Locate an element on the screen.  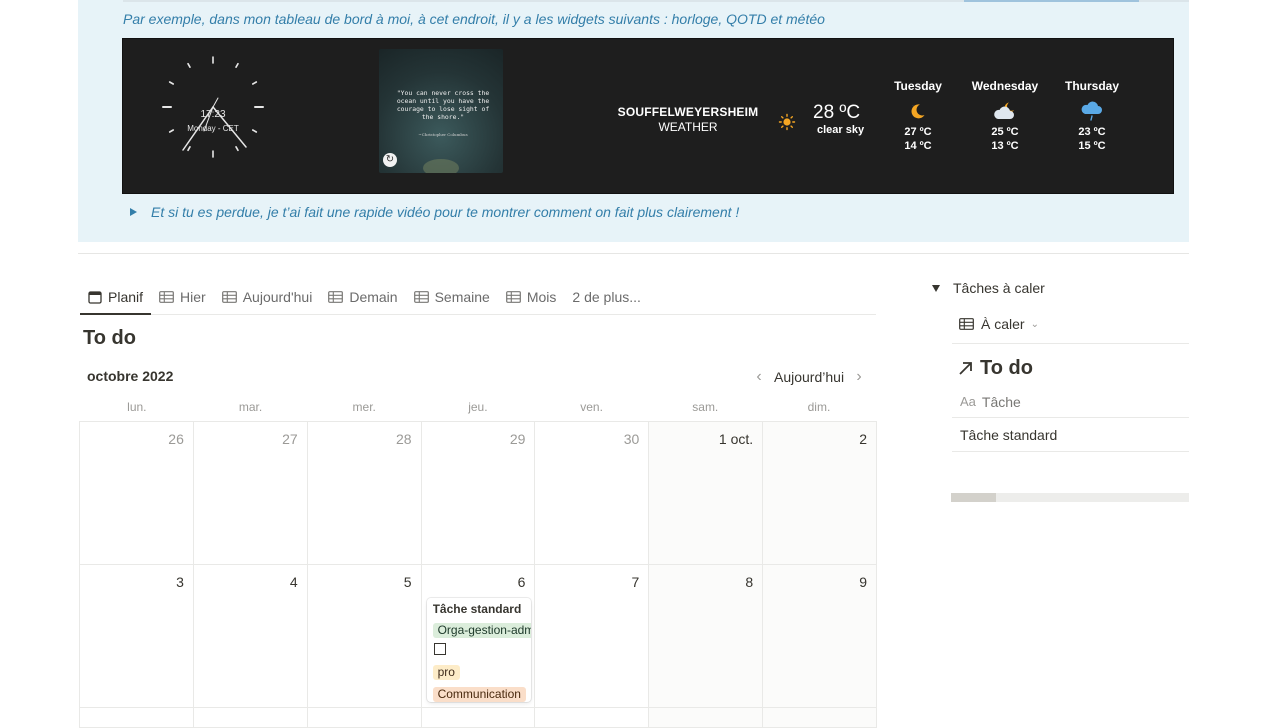
tab-label: Semaine is located at coordinates (462, 297).